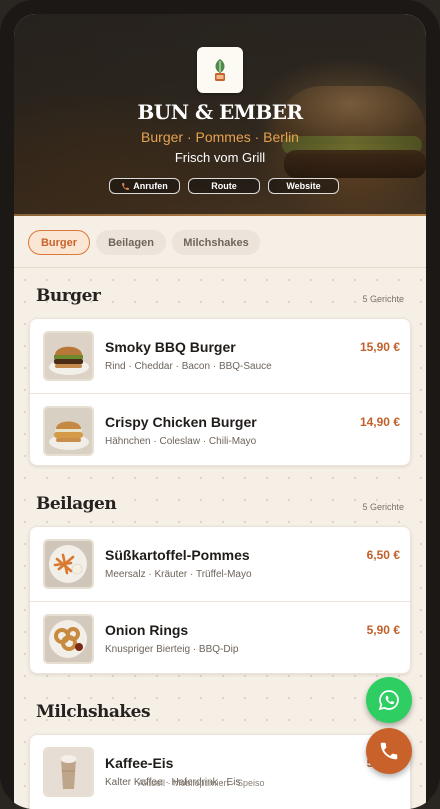  Describe the element at coordinates (379, 347) in the screenshot. I see `item-price: 15,90 €` at that location.